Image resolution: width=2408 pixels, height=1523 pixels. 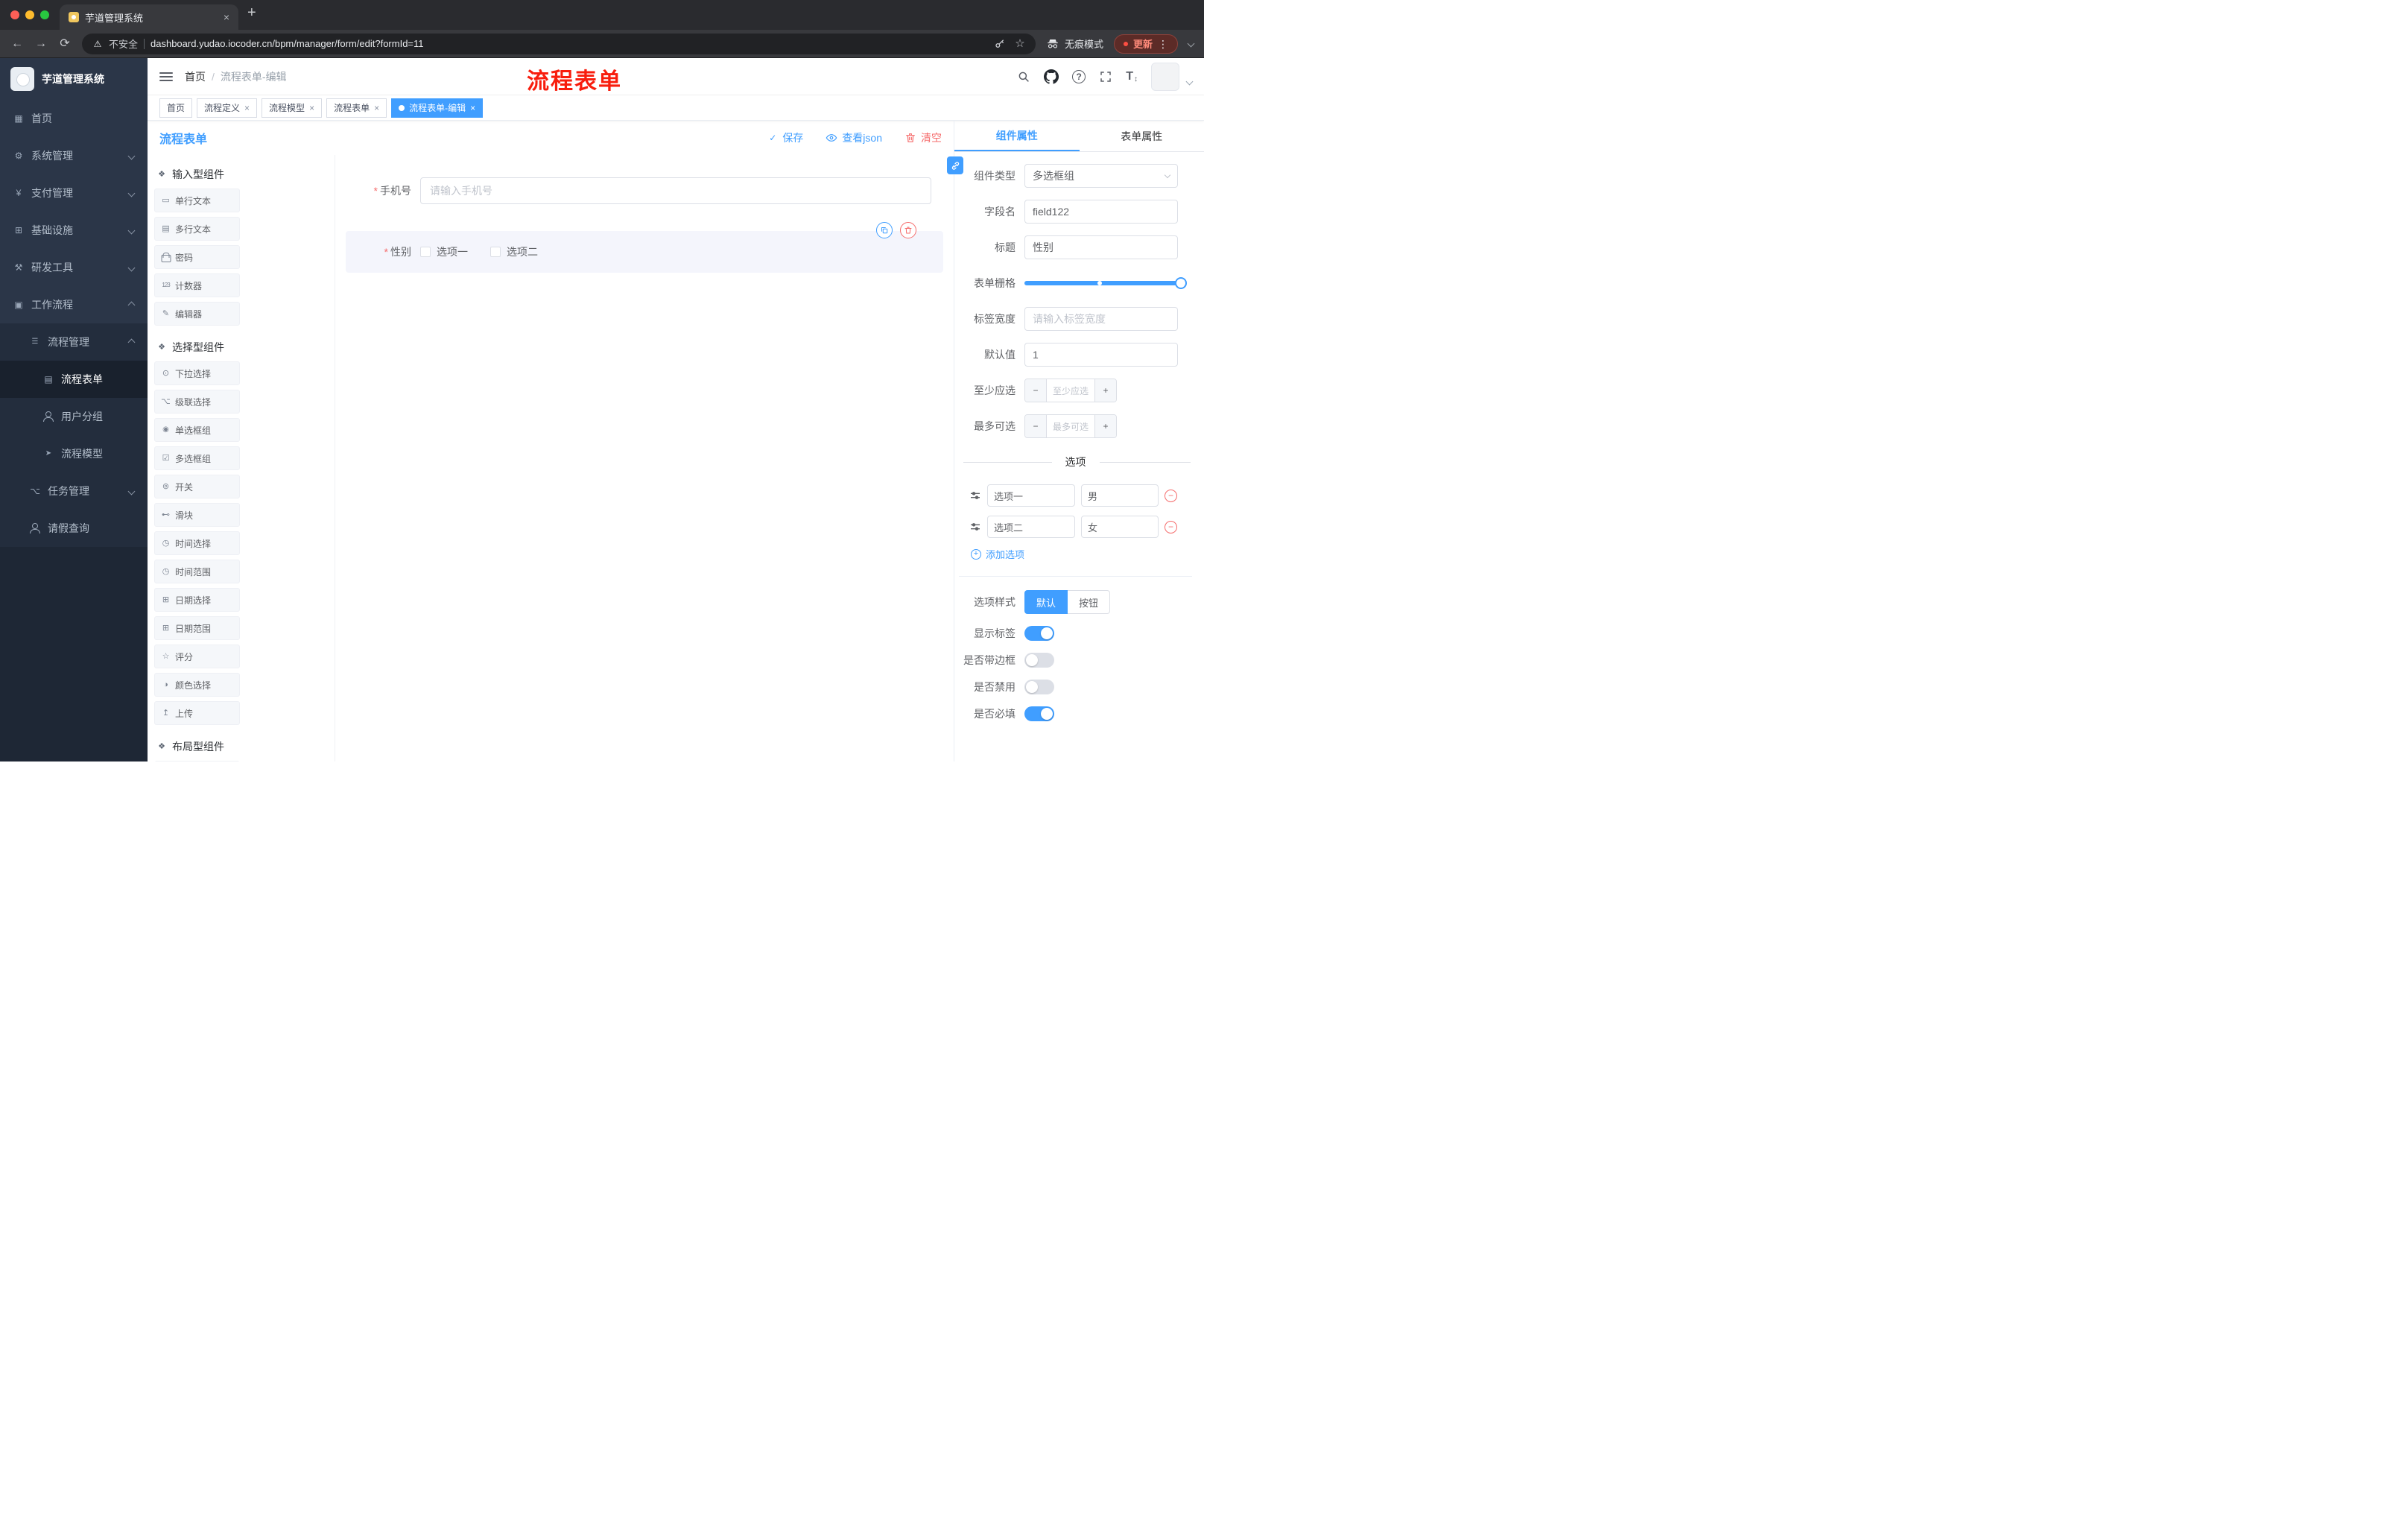 I want to click on hamburger-icon, so click(x=166, y=77).